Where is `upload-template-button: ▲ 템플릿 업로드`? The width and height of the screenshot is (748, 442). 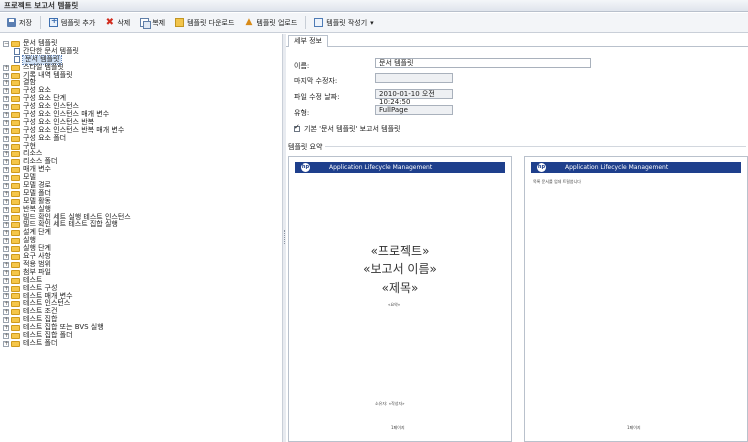 upload-template-button: ▲ 템플릿 업로드 is located at coordinates (270, 23).